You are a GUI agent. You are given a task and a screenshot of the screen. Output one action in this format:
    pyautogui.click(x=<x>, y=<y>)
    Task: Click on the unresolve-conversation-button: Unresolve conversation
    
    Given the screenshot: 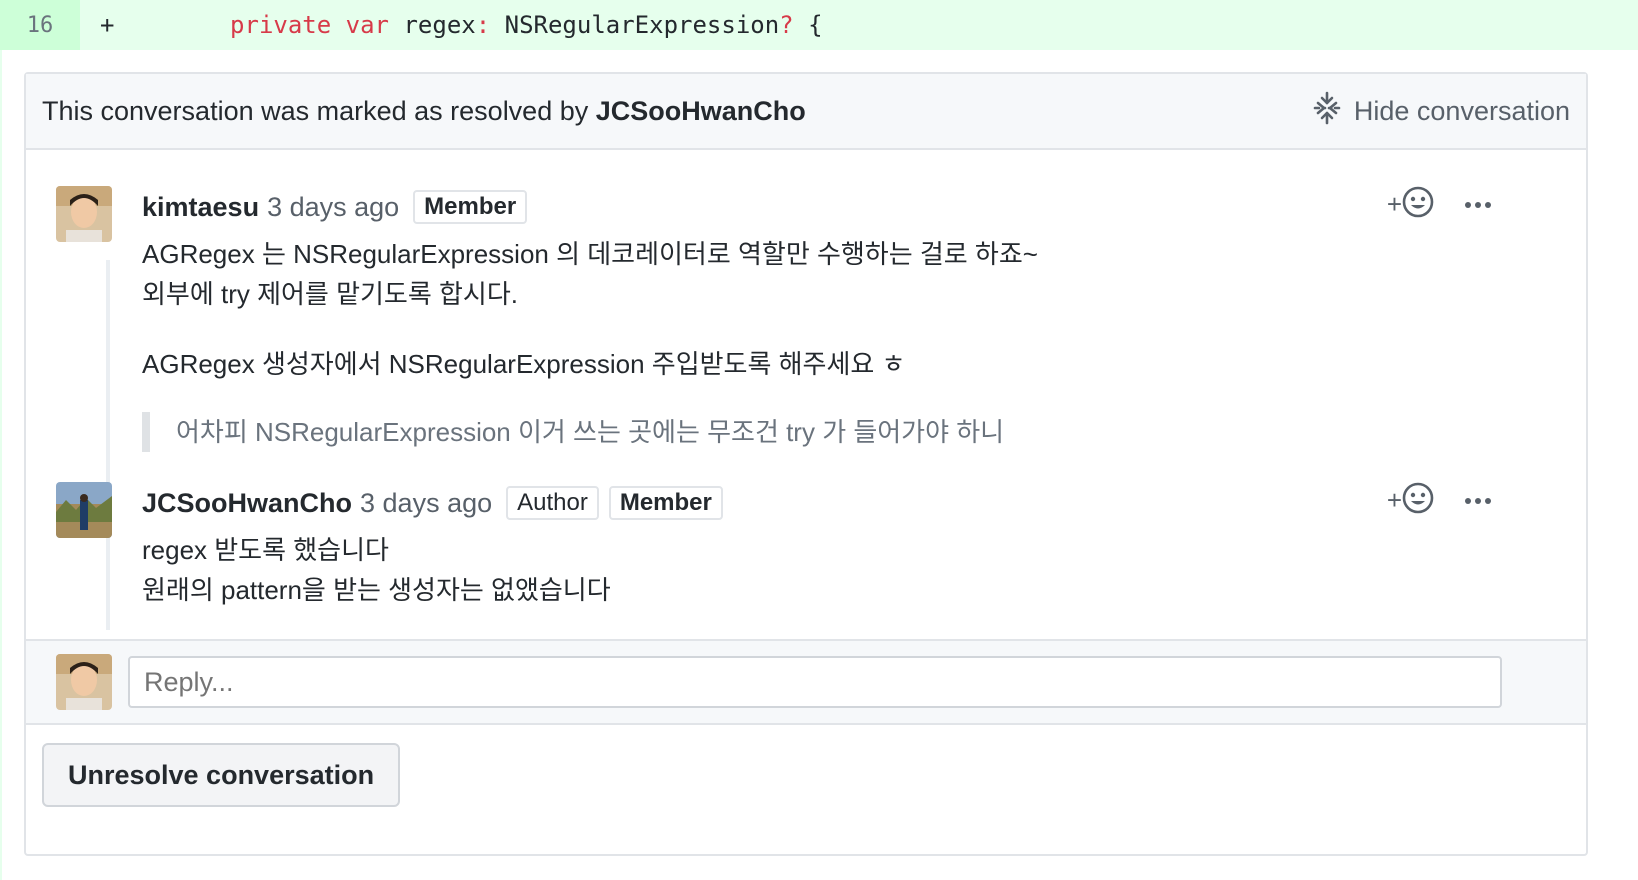 What is the action you would take?
    pyautogui.click(x=221, y=775)
    